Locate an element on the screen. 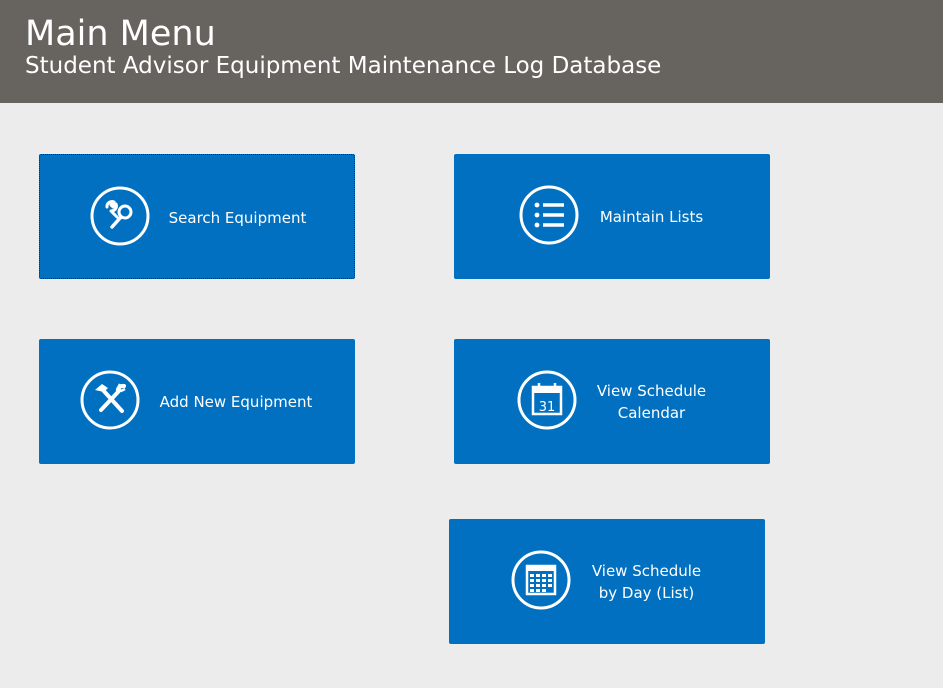  add-new-equipment-button: Add New Equipment is located at coordinates (197, 401).